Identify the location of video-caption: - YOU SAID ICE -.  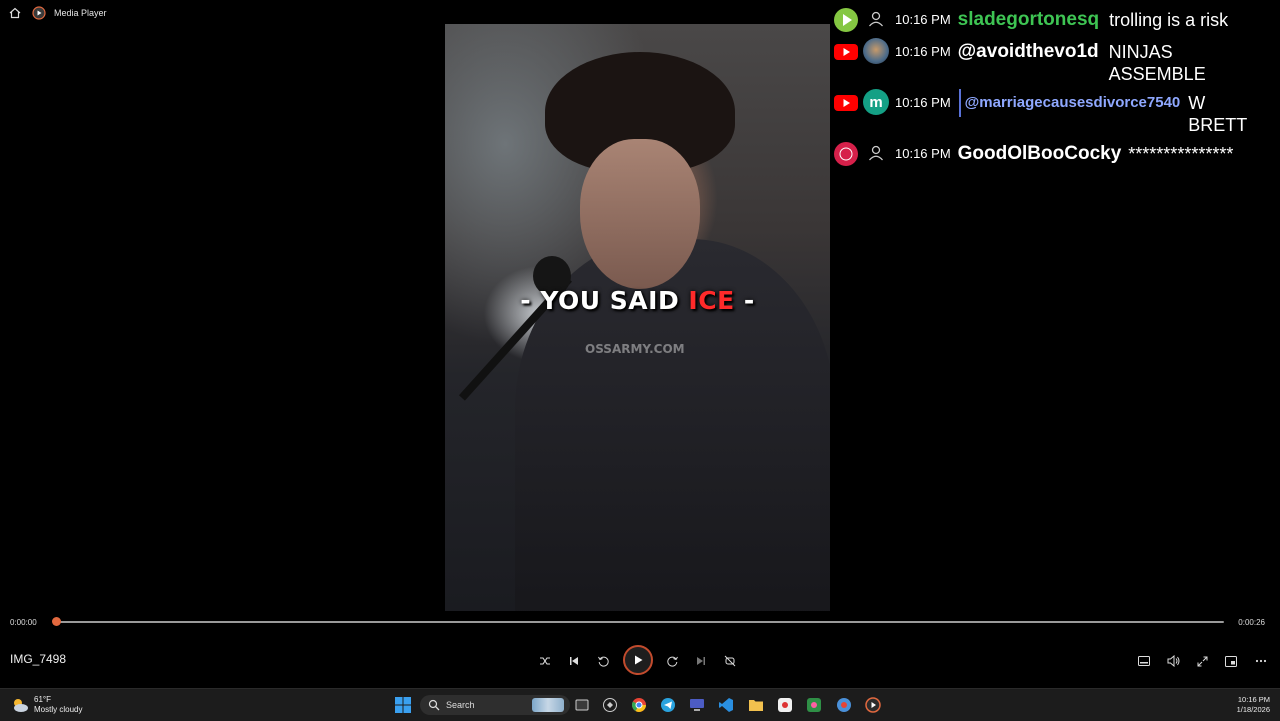
(637, 300).